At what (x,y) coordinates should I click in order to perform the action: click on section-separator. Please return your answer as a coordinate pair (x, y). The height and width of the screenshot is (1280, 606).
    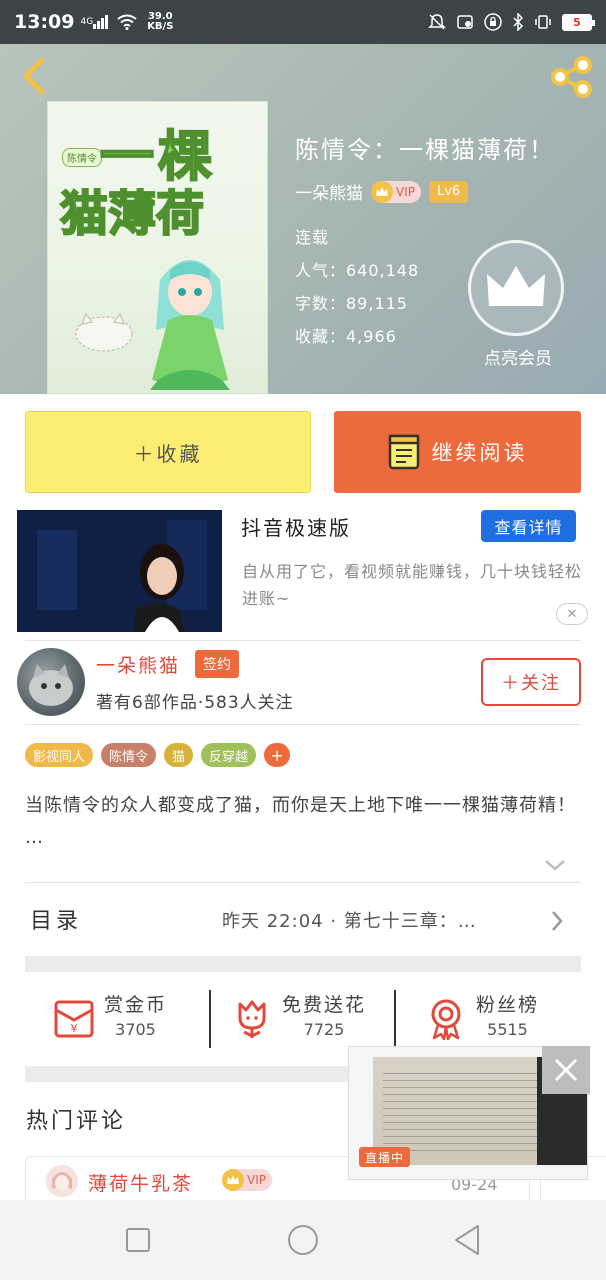
    Looking at the image, I should click on (303, 964).